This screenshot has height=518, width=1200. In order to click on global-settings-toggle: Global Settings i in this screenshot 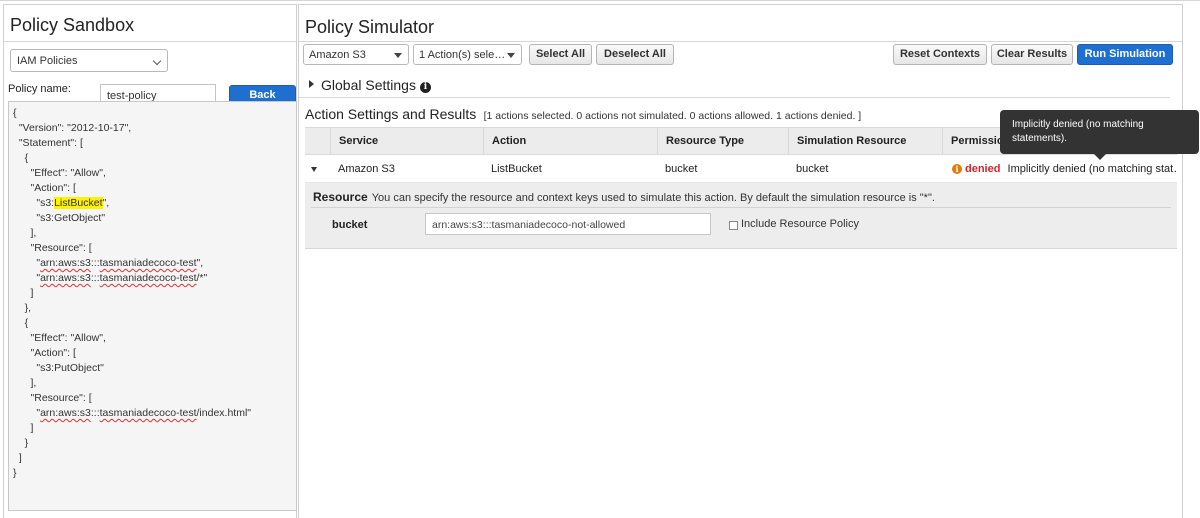, I will do `click(734, 84)`.